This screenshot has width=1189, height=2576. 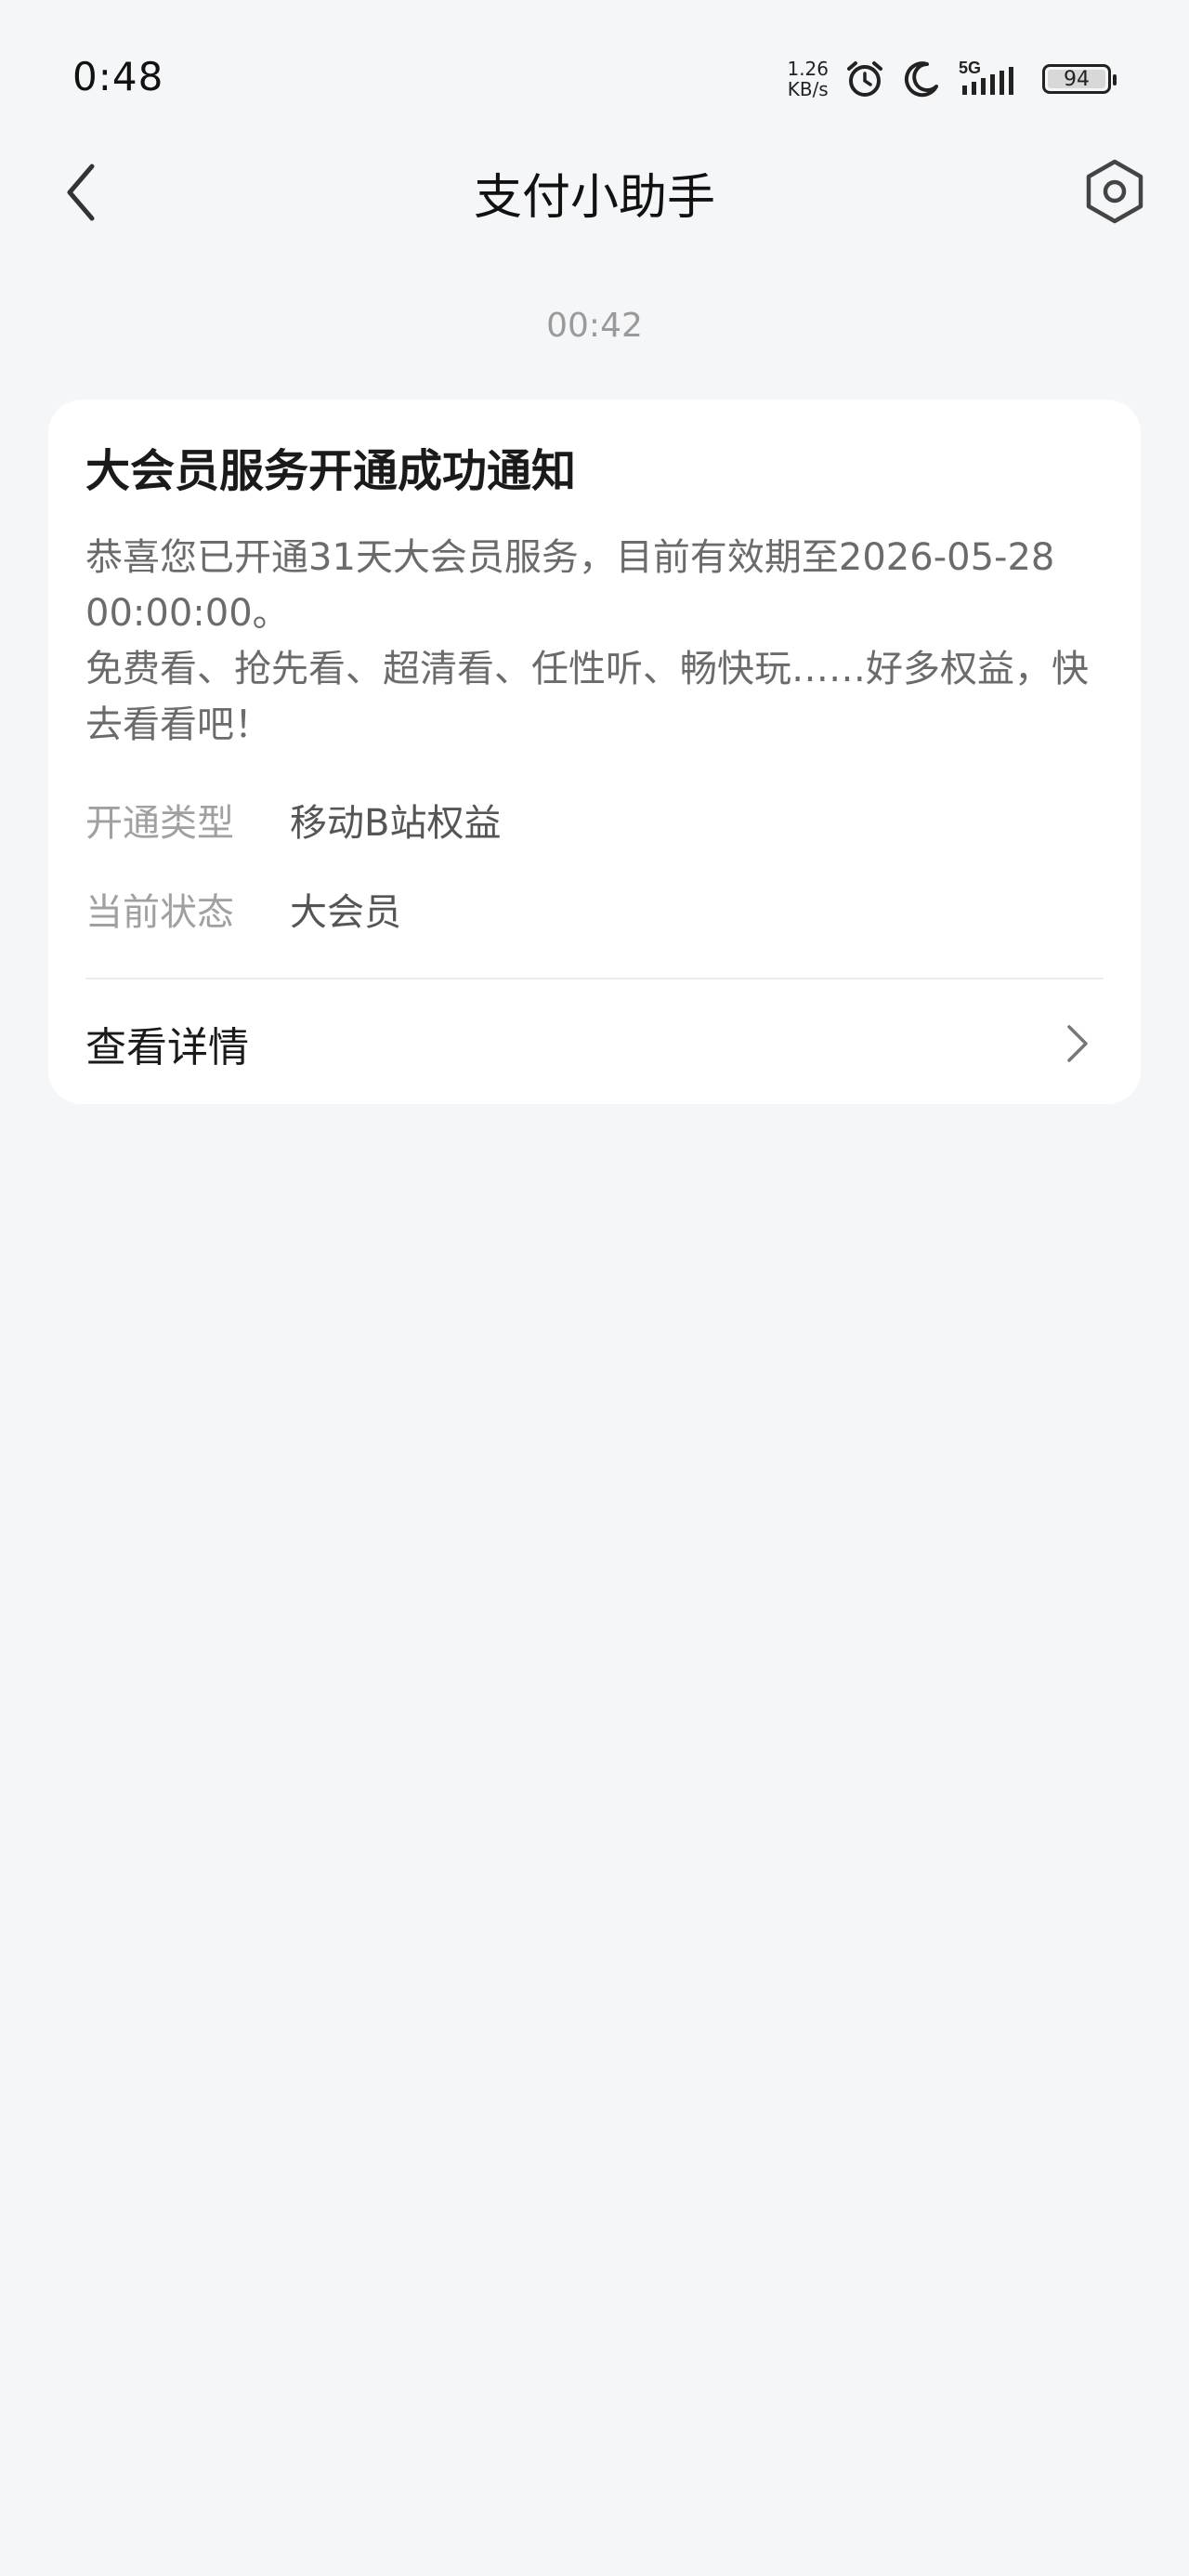 I want to click on info-row-type: 开通类型 移动B站权益, so click(x=594, y=819).